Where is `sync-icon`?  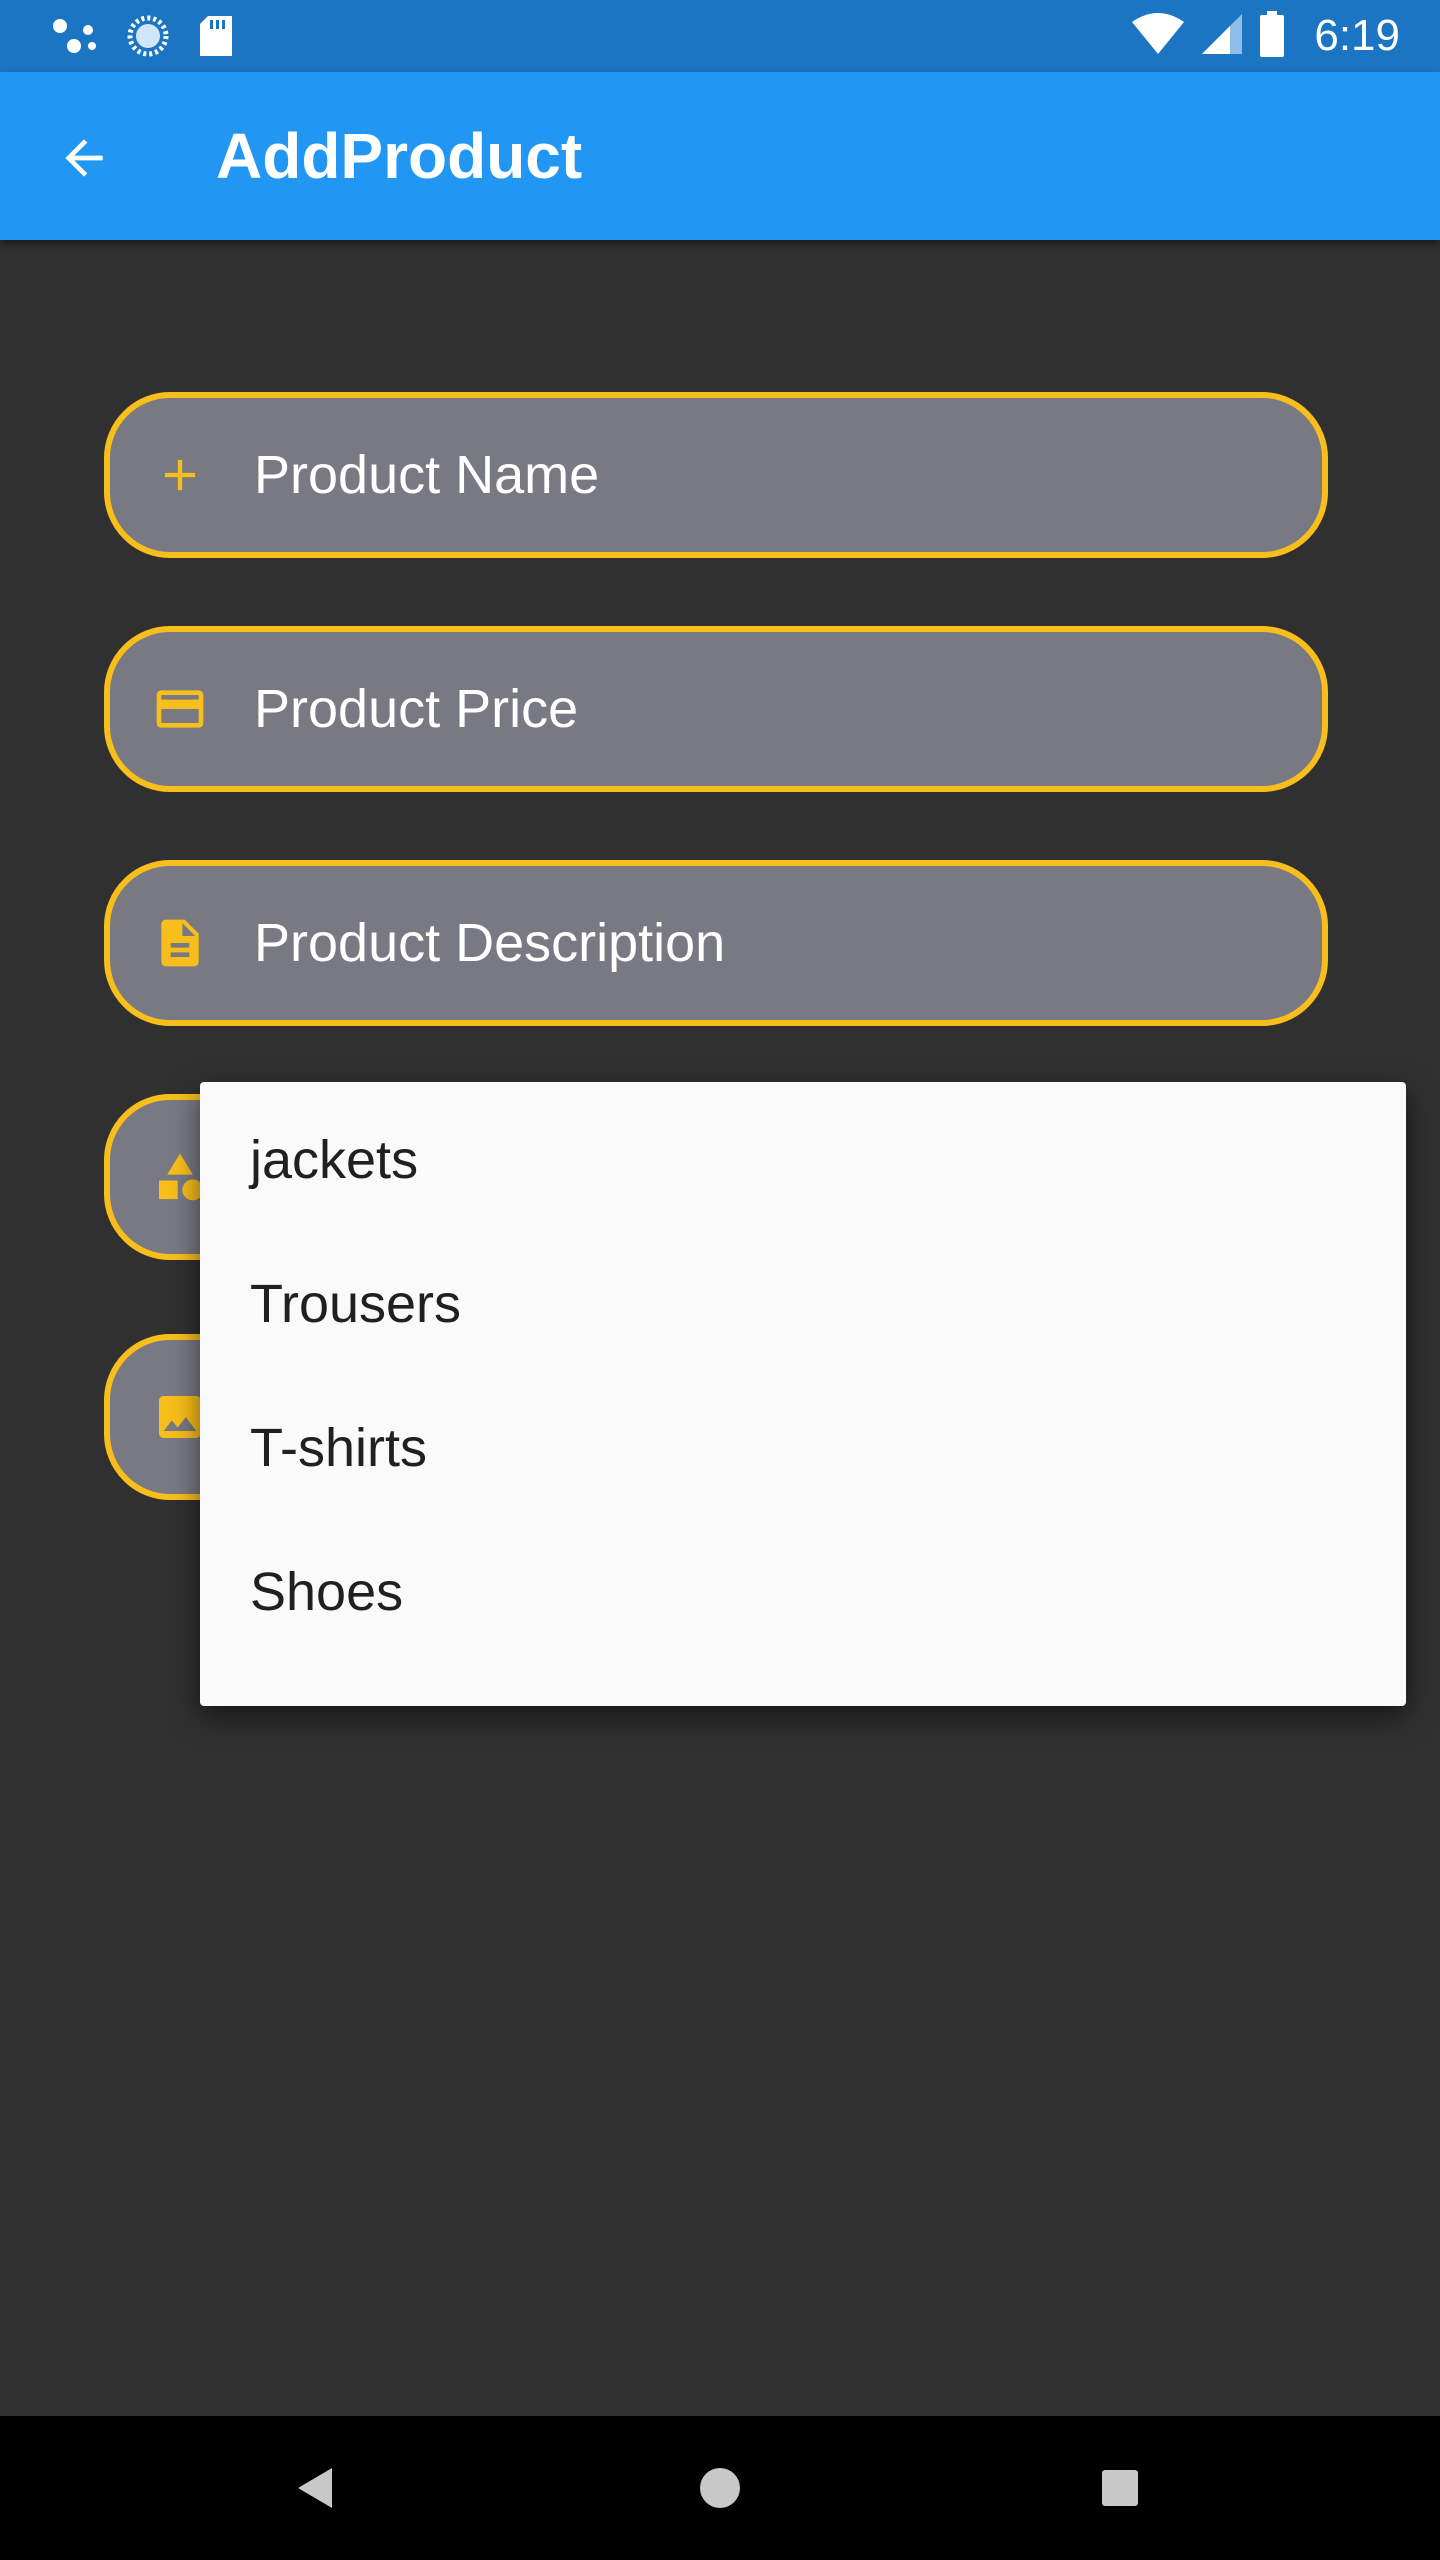
sync-icon is located at coordinates (148, 38).